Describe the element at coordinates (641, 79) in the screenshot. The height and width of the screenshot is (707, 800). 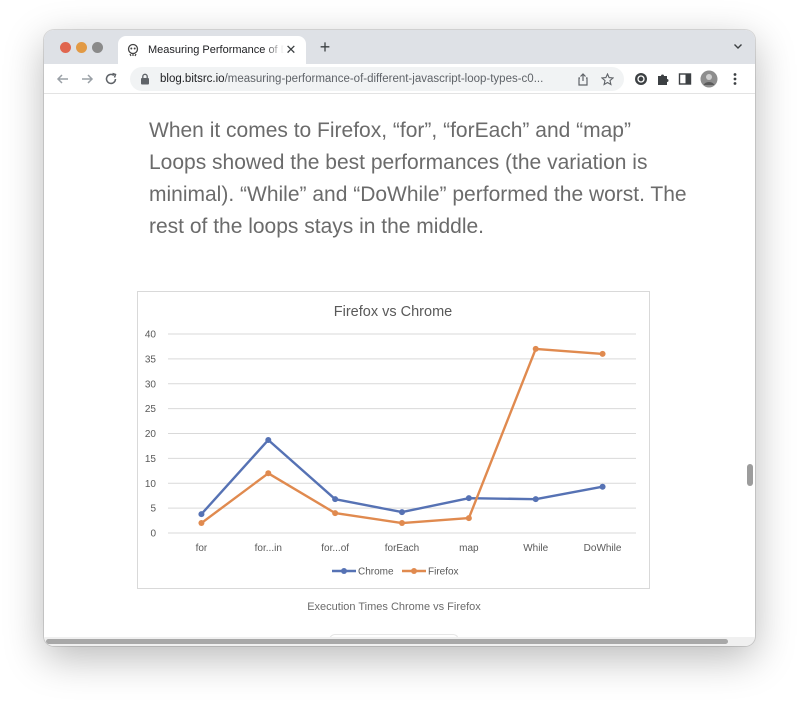
I see `extension-shield-icon` at that location.